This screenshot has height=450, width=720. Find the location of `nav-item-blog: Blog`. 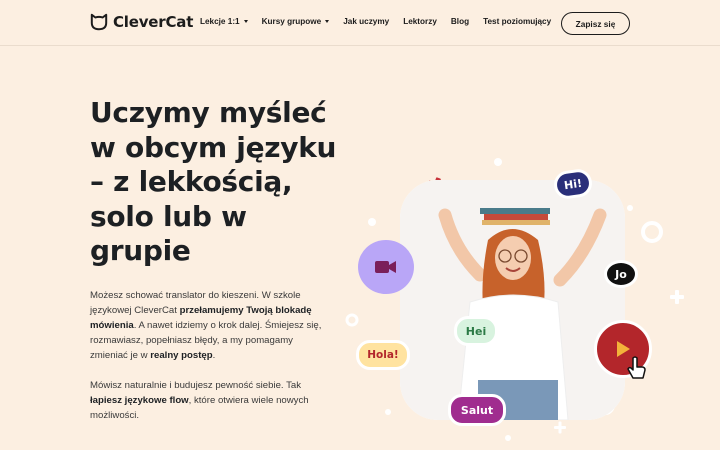

nav-item-blog: Blog is located at coordinates (460, 21).